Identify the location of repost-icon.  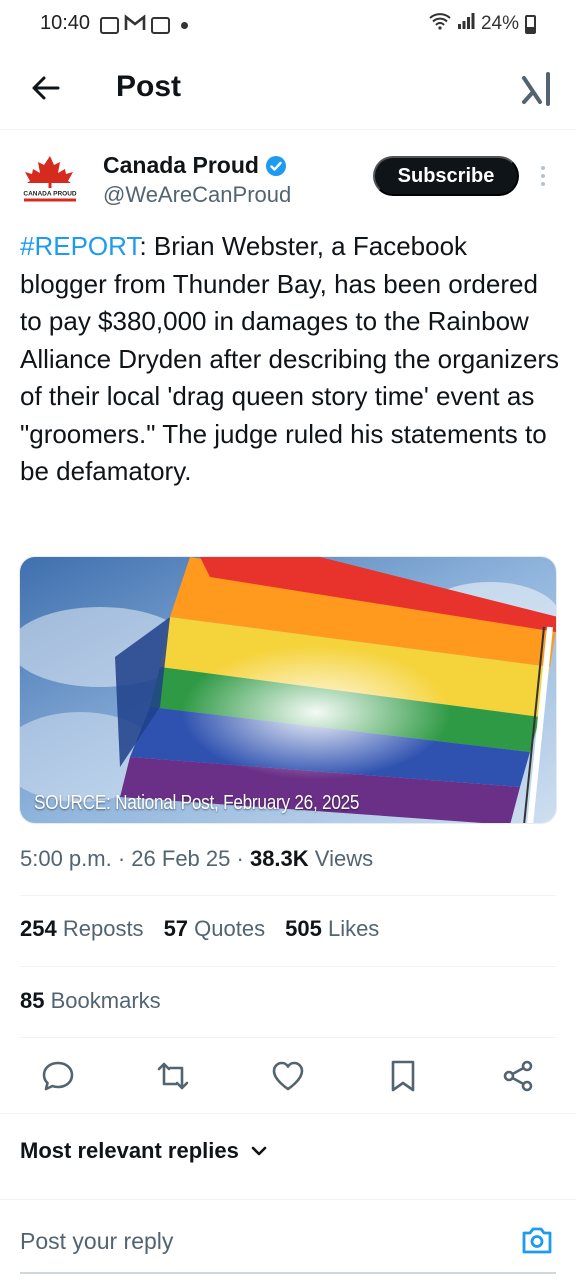
(173, 1076).